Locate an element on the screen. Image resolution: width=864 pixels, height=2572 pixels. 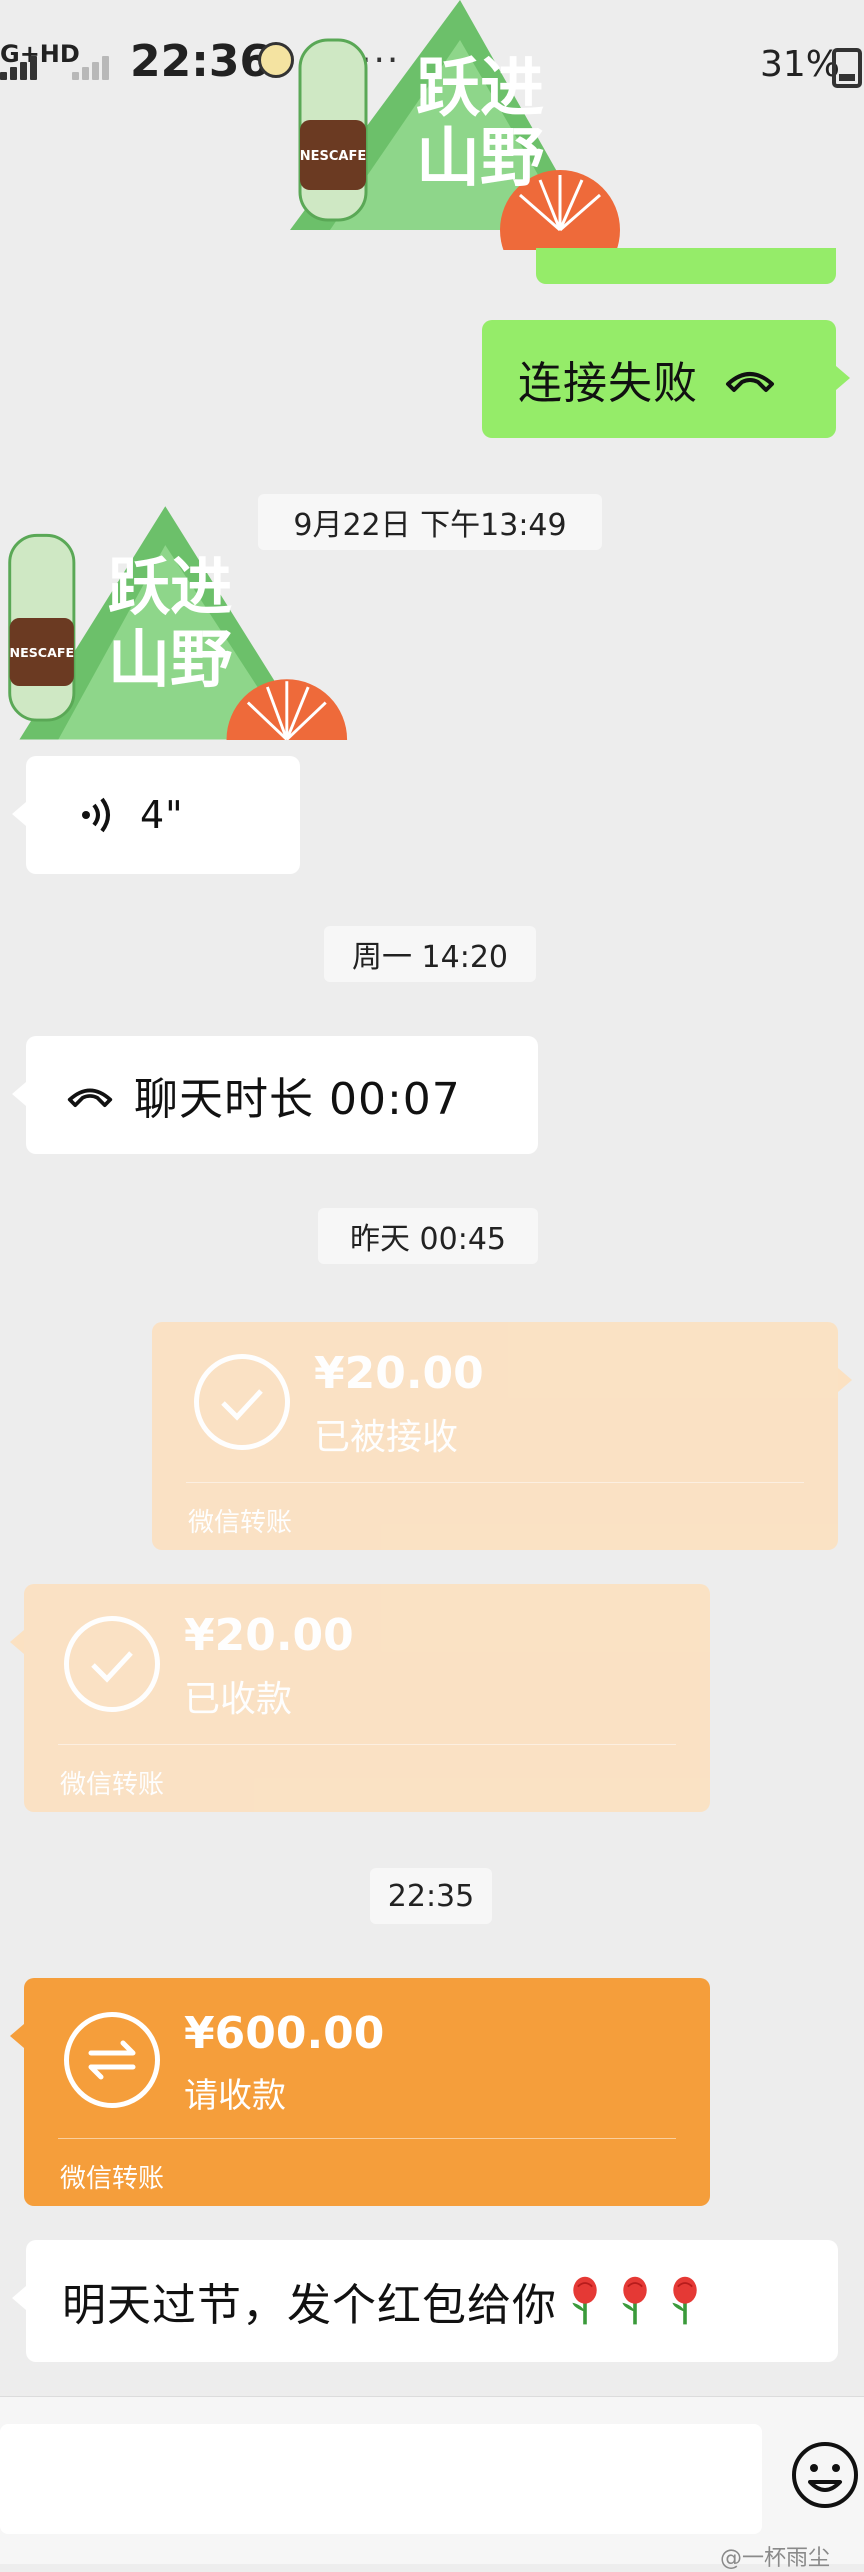
sticker-slogan-line2: 山野 is located at coordinates (480, 159).